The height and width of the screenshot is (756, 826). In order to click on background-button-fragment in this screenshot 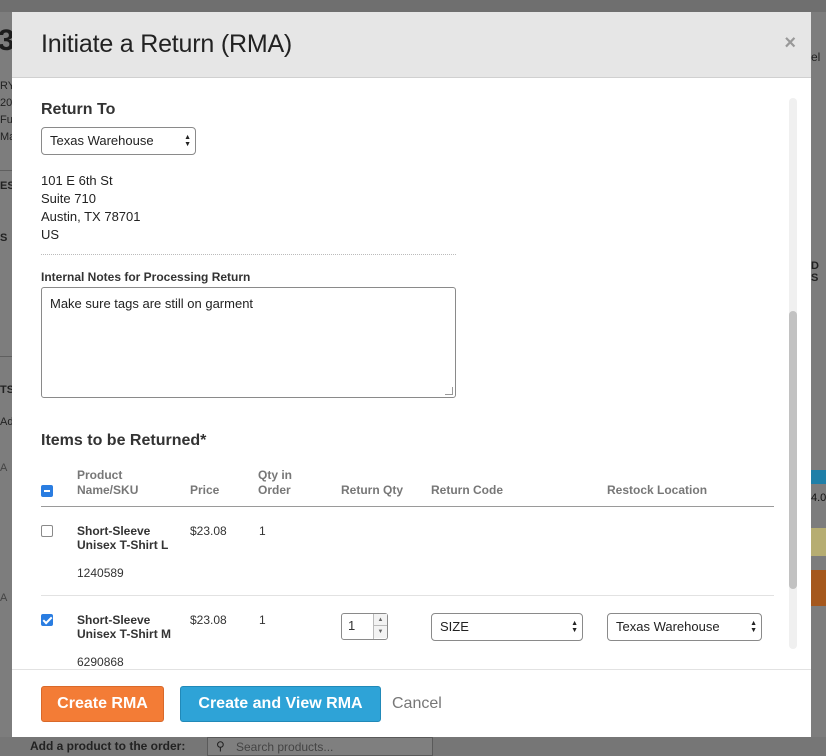, I will do `click(818, 588)`.